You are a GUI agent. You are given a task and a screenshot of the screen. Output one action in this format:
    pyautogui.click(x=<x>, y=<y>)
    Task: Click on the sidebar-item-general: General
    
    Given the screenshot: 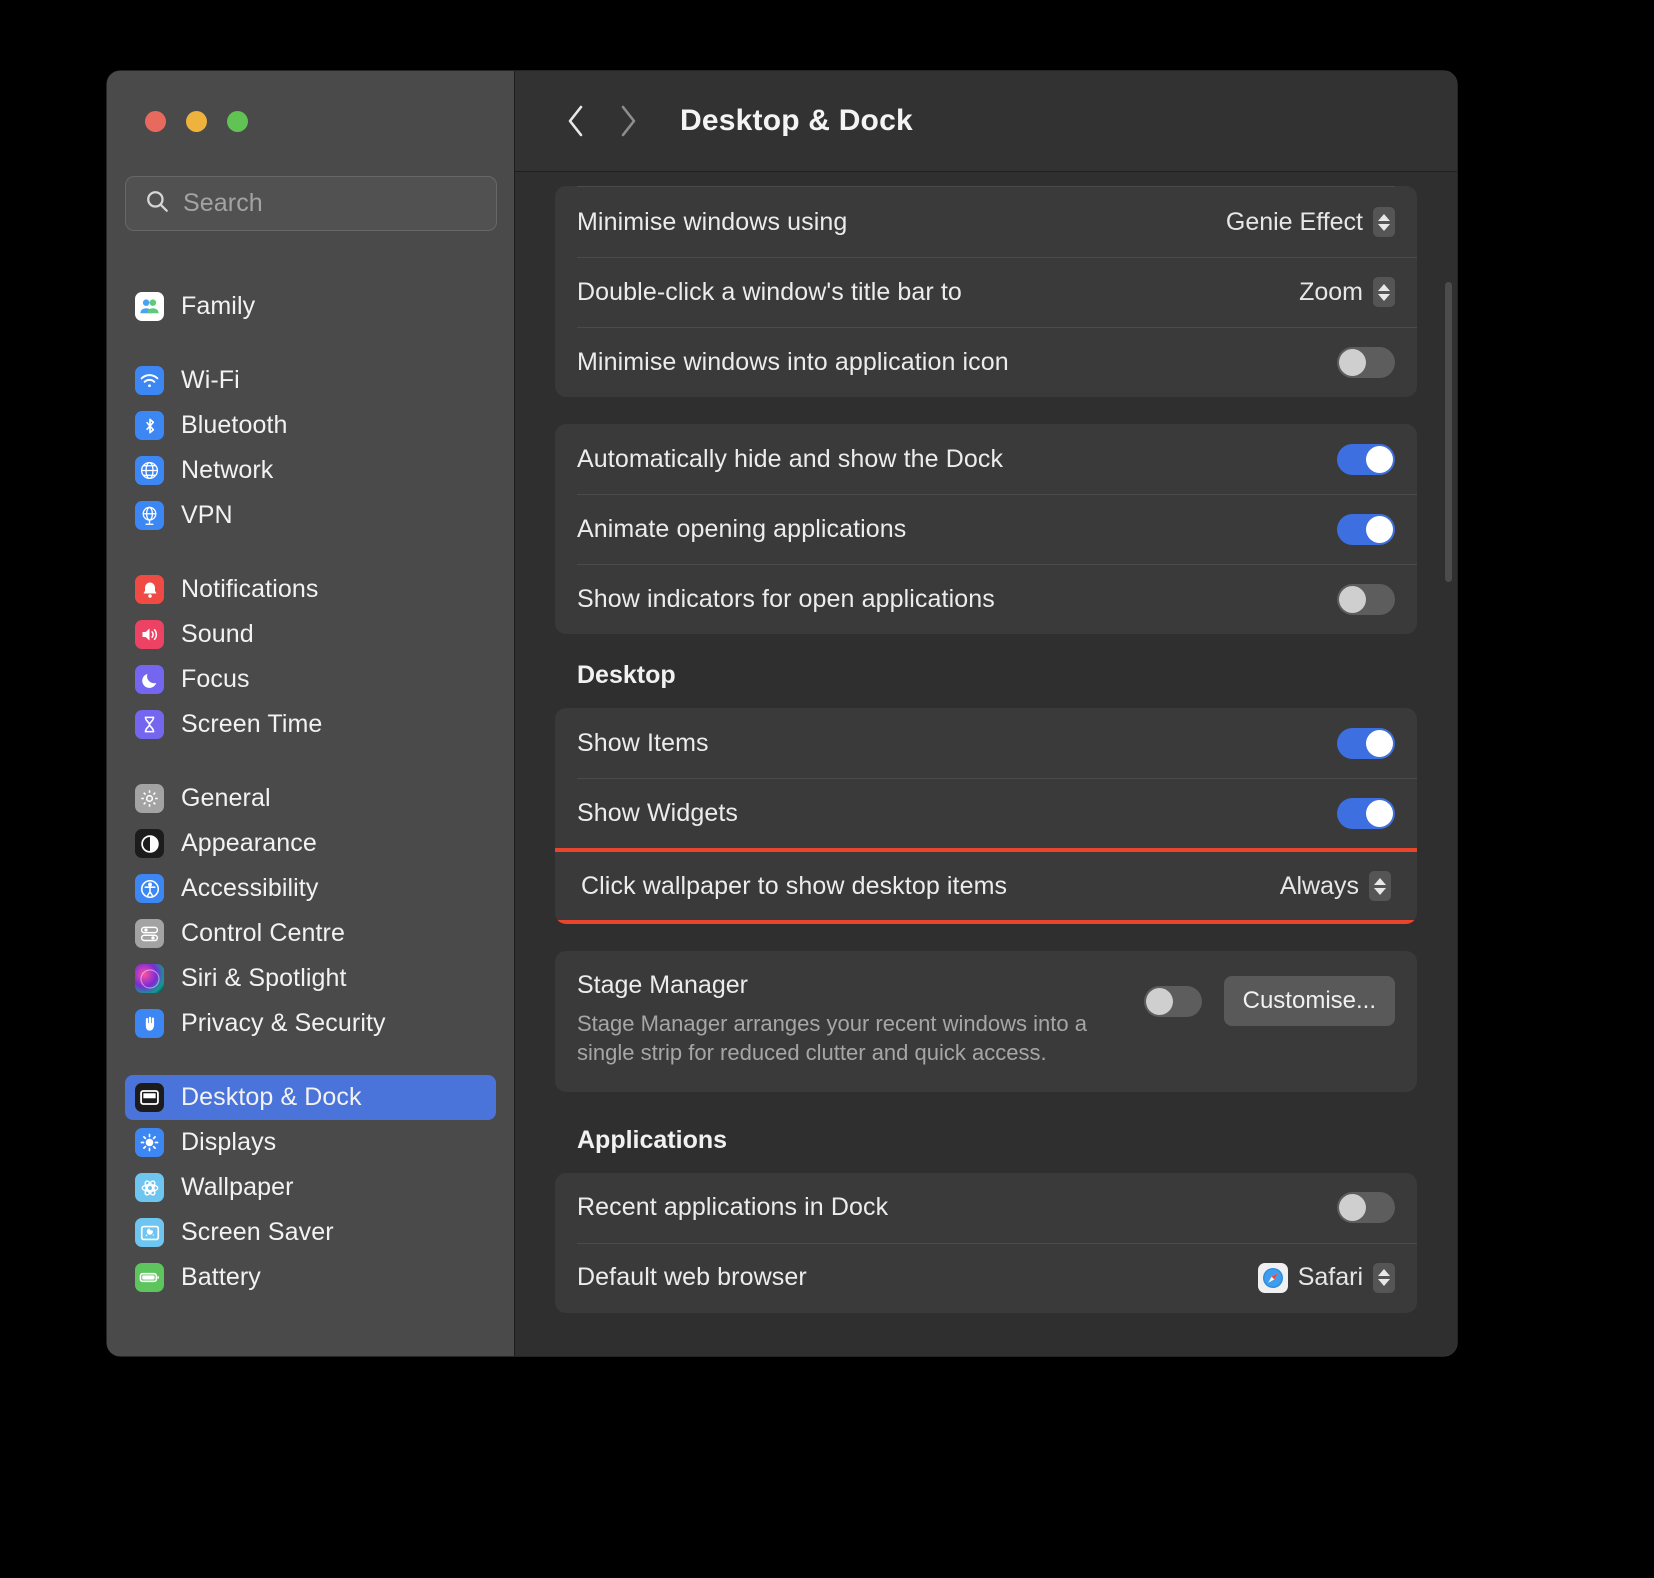 What is the action you would take?
    pyautogui.click(x=310, y=798)
    